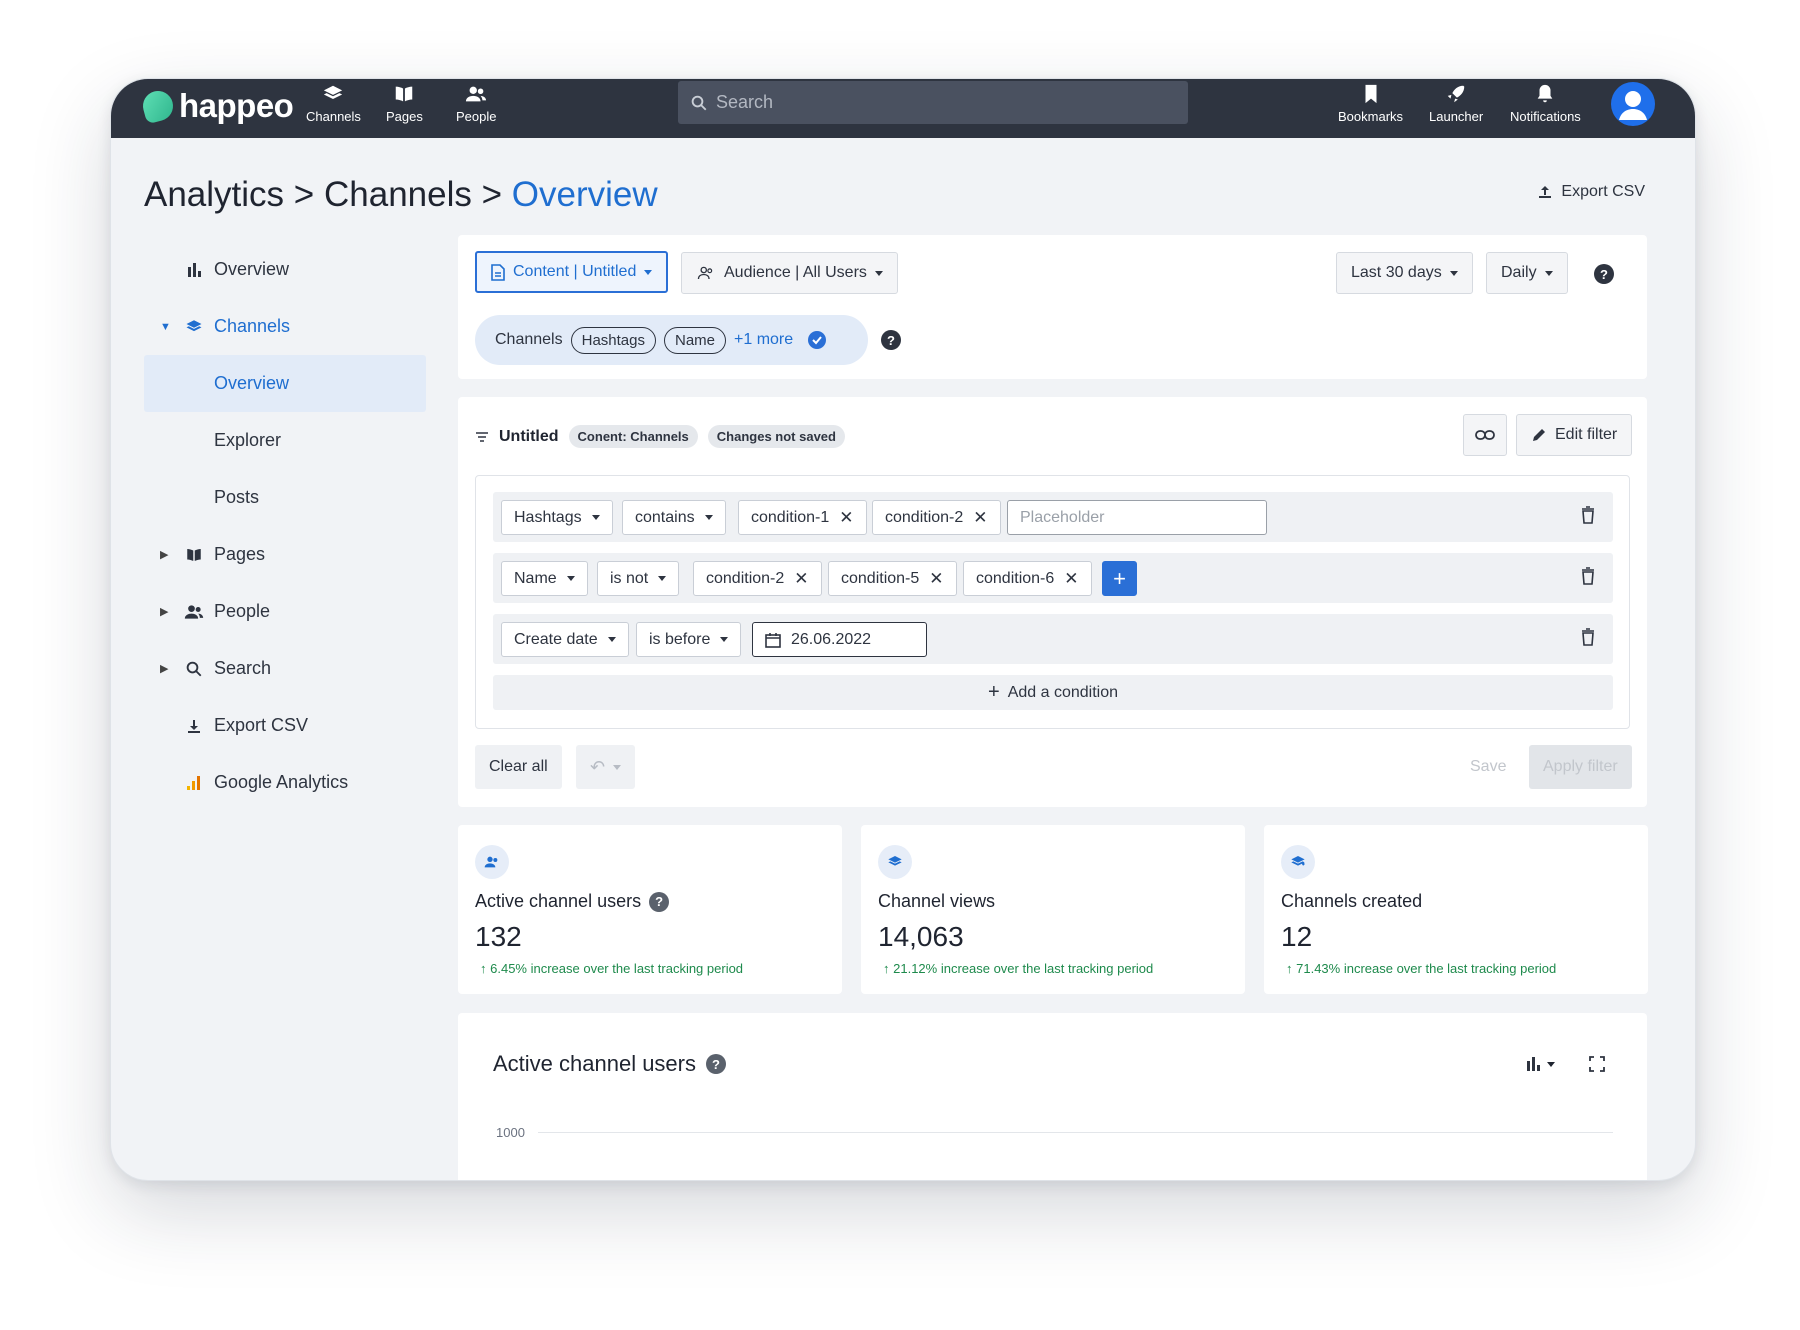 The height and width of the screenshot is (1330, 1800). I want to click on date-input: 26.06.2022, so click(839, 639).